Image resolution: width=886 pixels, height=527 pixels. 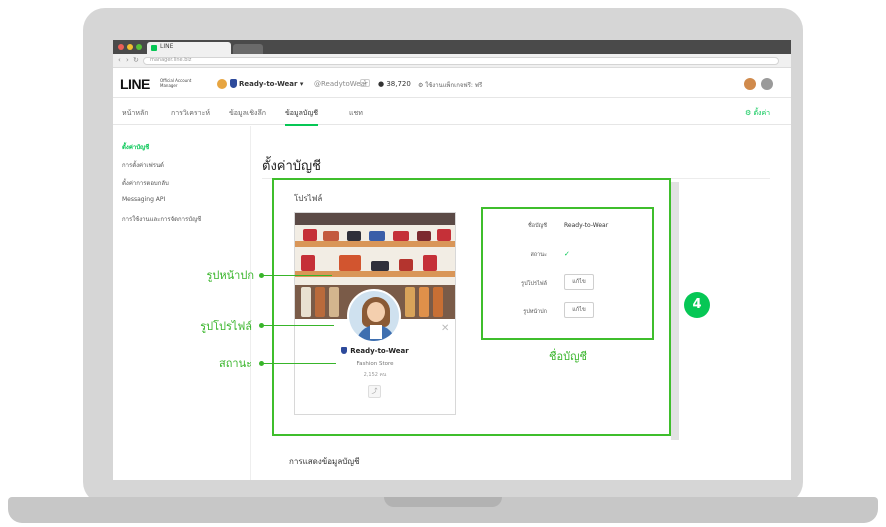 I want to click on edit-status-icon: ✓, so click(x=567, y=254).